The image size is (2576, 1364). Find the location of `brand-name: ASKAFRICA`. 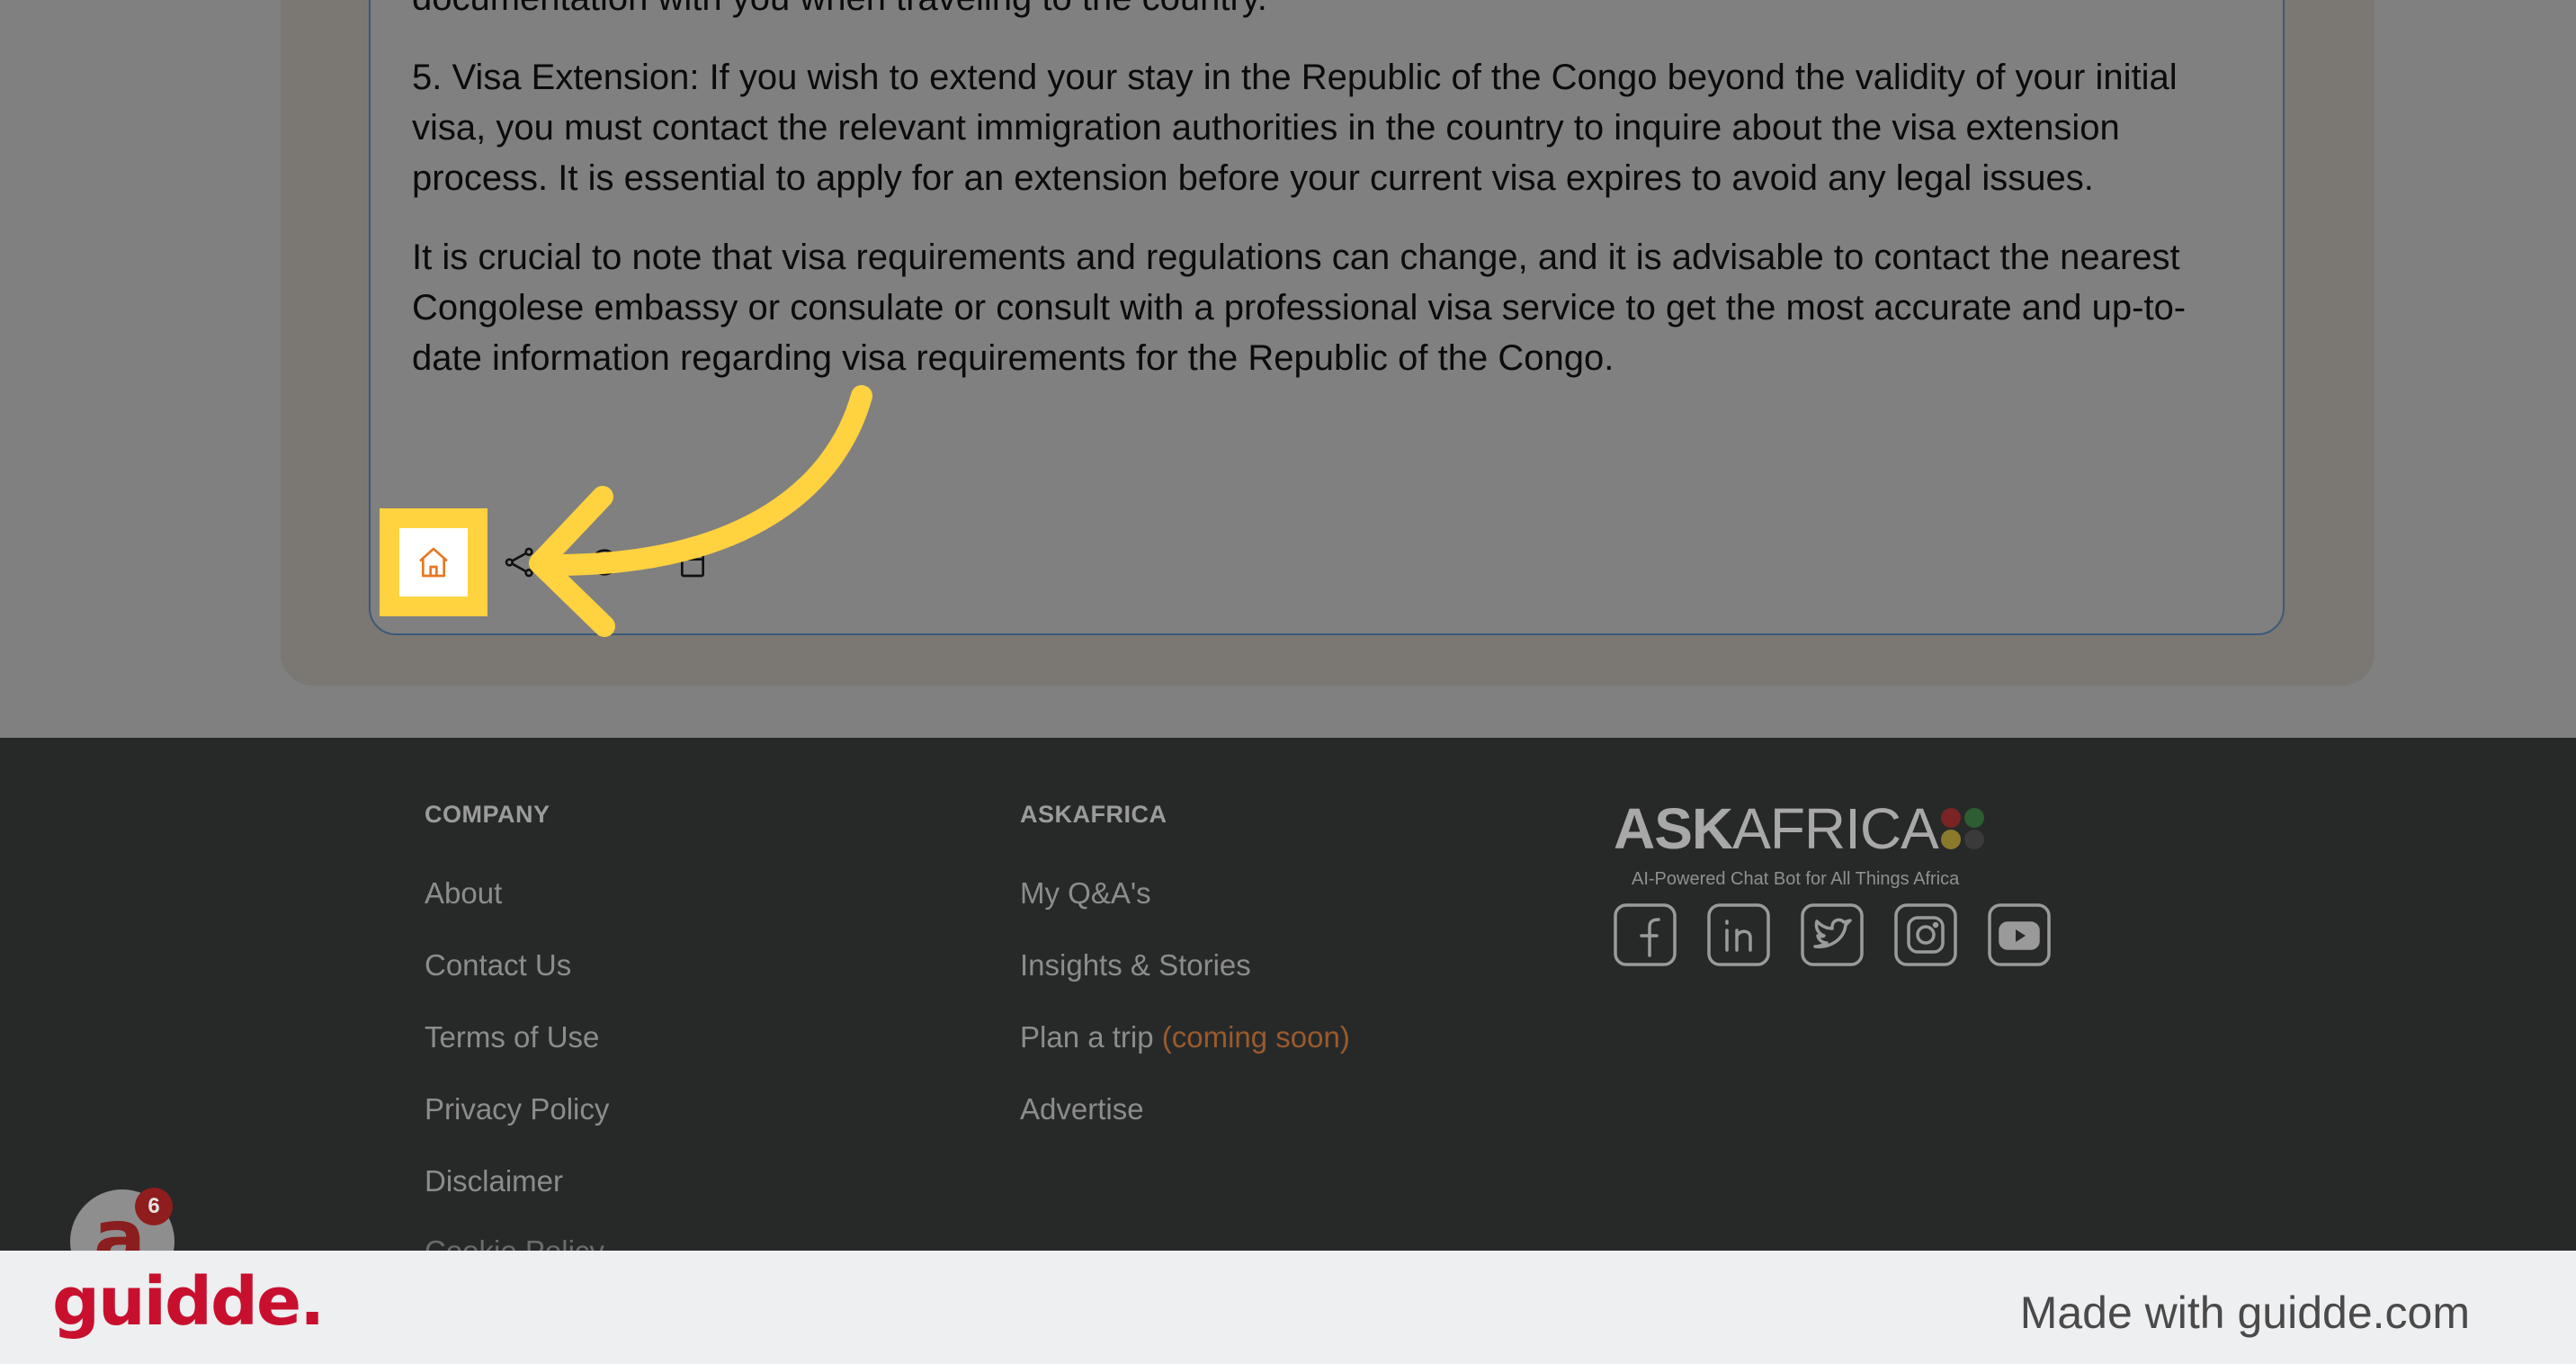

brand-name: ASKAFRICA is located at coordinates (1776, 828).